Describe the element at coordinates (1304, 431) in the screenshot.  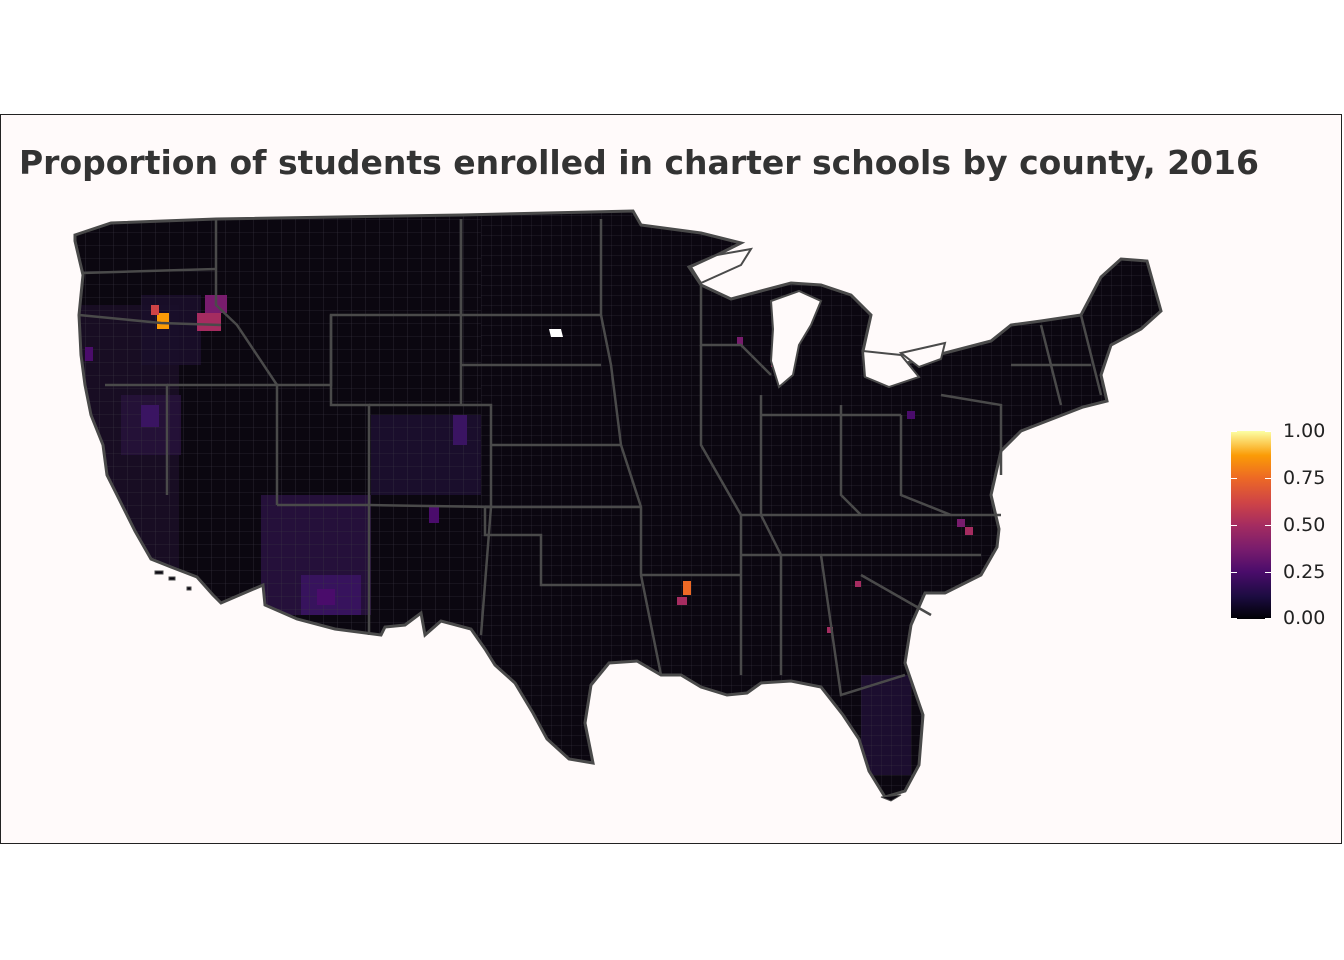
I see `legend-label: 1.00` at that location.